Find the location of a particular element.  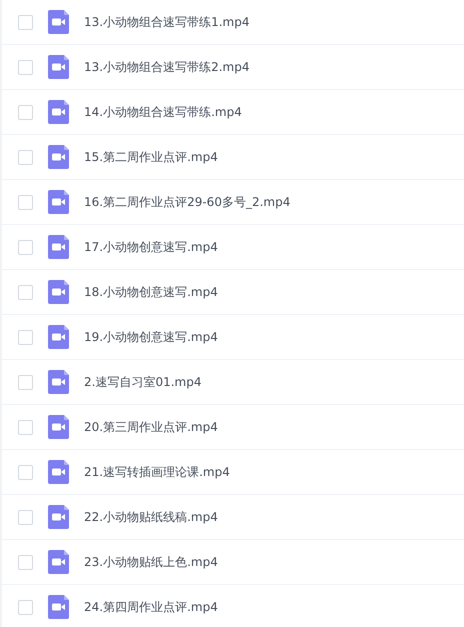

file-name: 23.小动物贴纸上色.mp4 is located at coordinates (151, 562).